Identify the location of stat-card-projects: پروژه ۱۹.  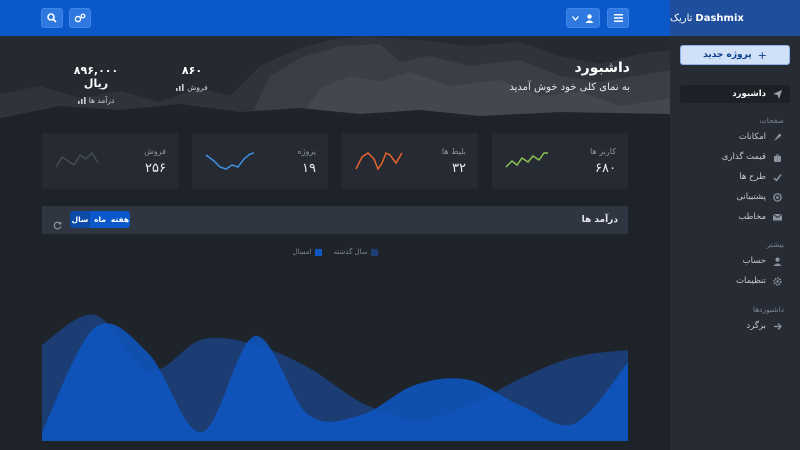
(260, 161).